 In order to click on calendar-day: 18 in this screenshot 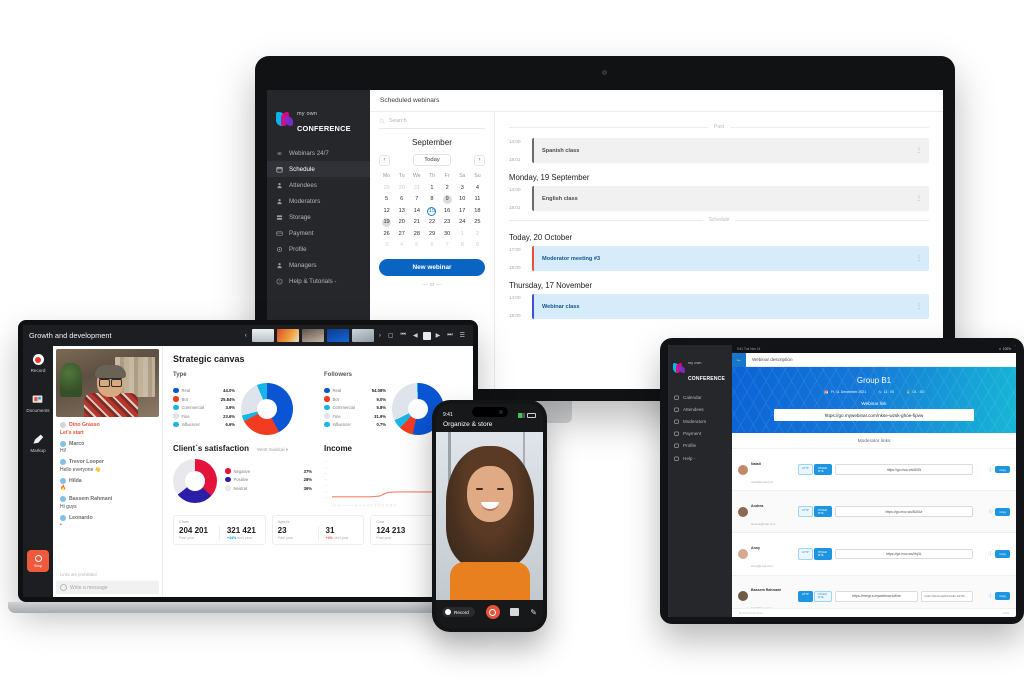, I will do `click(477, 211)`.